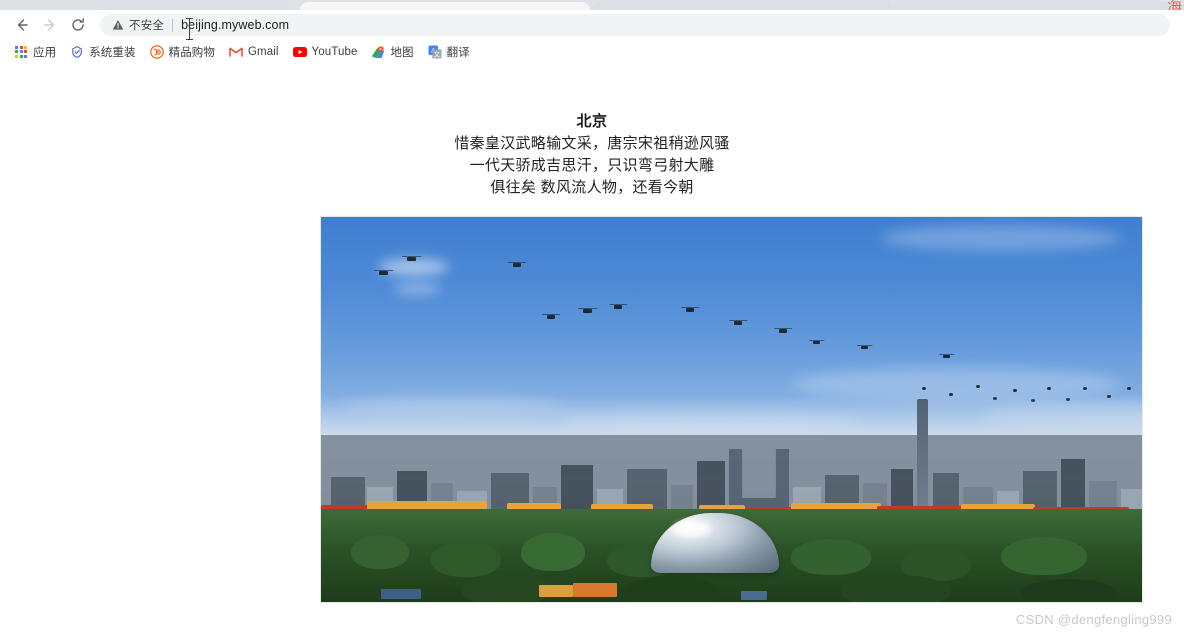 Image resolution: width=1184 pixels, height=634 pixels. I want to click on back-arrow-icon, so click(22, 25).